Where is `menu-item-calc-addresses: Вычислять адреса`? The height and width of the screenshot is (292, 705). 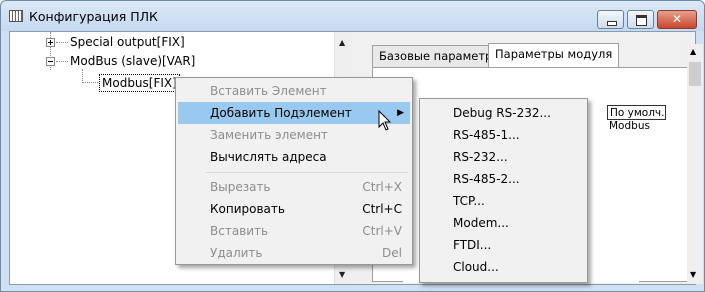 menu-item-calc-addresses: Вычислять адреса is located at coordinates (294, 157).